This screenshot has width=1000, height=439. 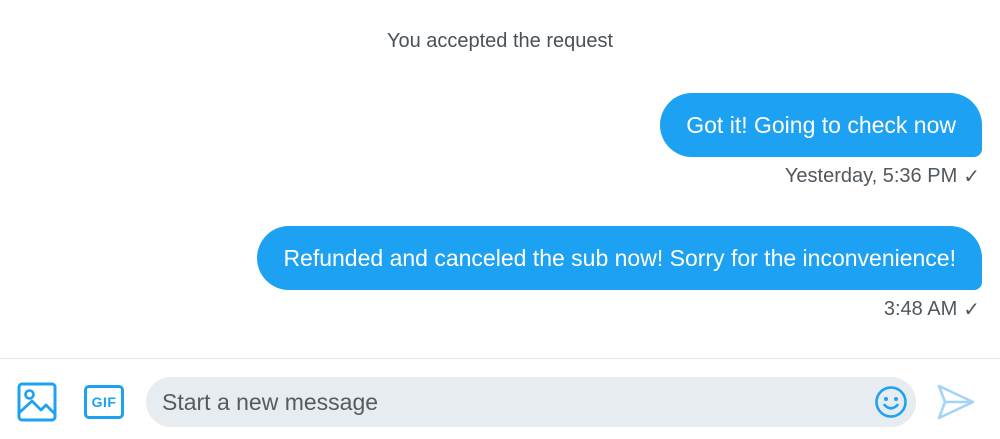 What do you see at coordinates (507, 402) in the screenshot?
I see `message-input` at bounding box center [507, 402].